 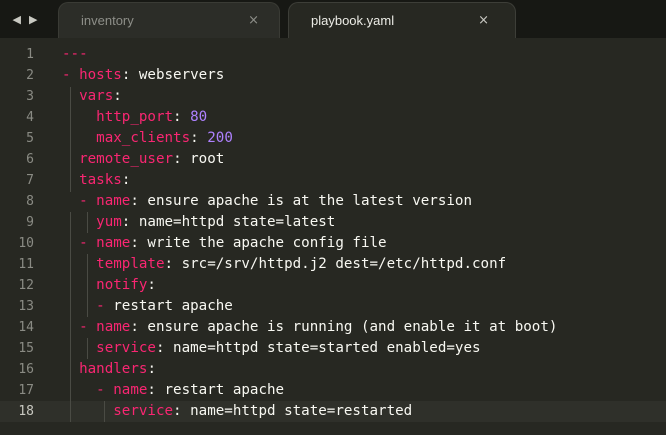 I want to click on code-token: : name=httpd state=restarted, so click(x=293, y=411).